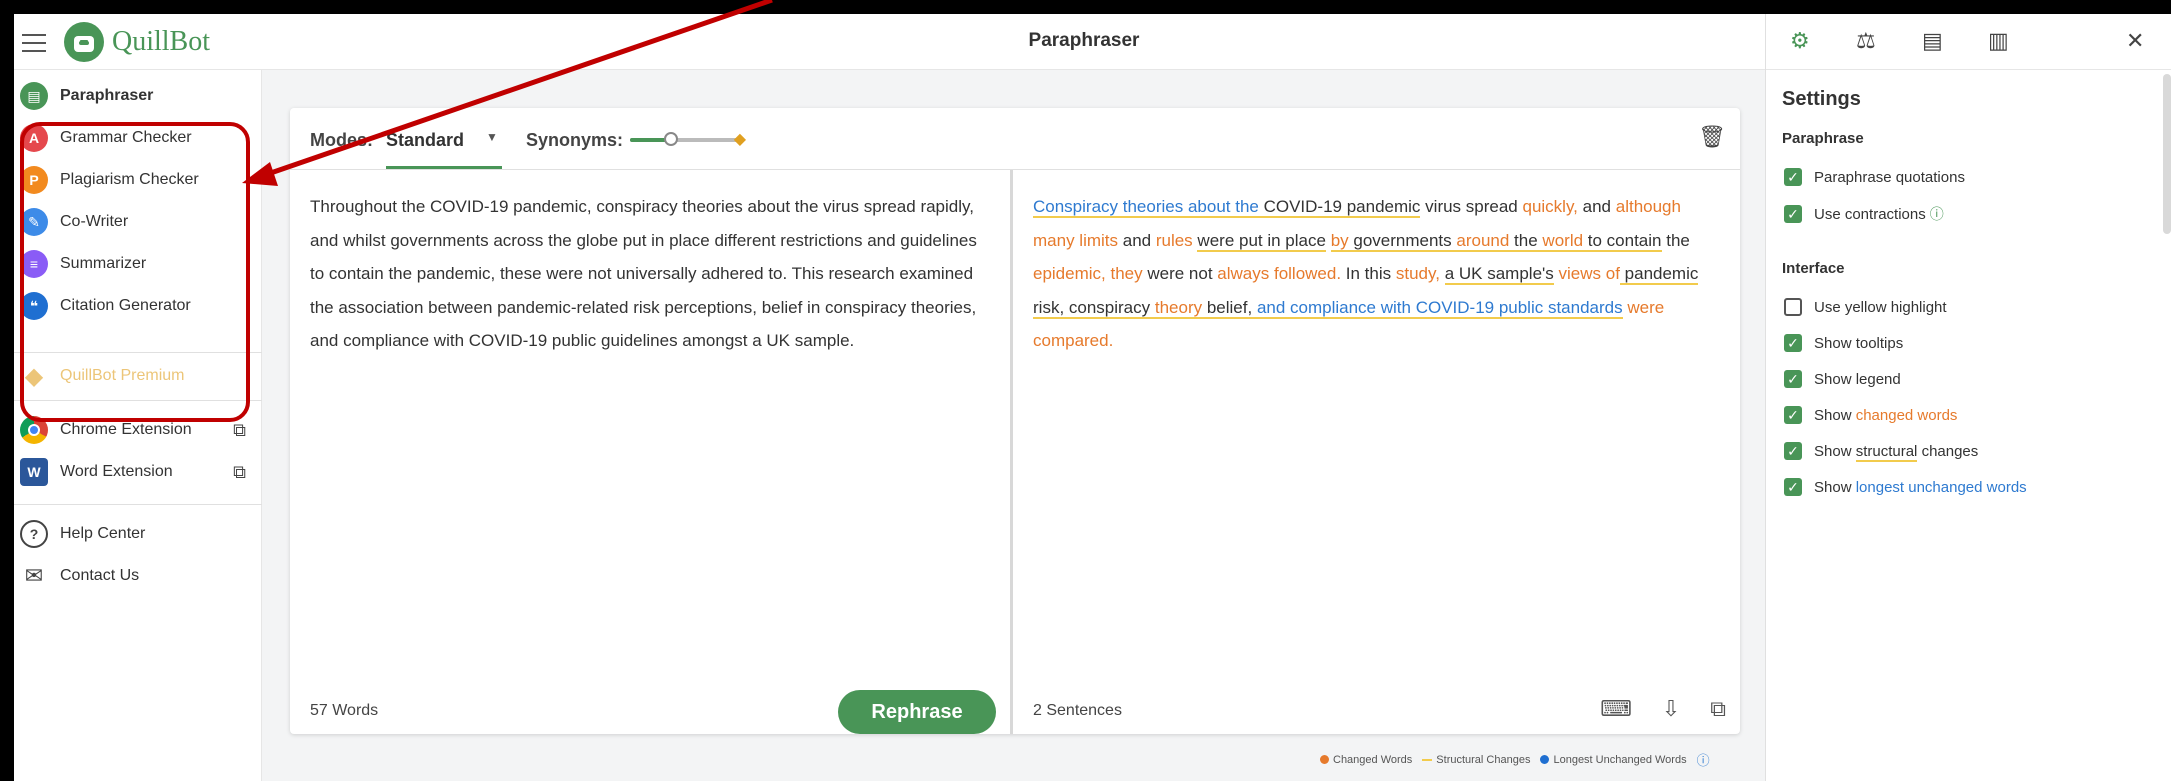 This screenshot has width=2171, height=781. What do you see at coordinates (1613, 760) in the screenshot?
I see `legend-unchanged: Longest Unchanged Words` at bounding box center [1613, 760].